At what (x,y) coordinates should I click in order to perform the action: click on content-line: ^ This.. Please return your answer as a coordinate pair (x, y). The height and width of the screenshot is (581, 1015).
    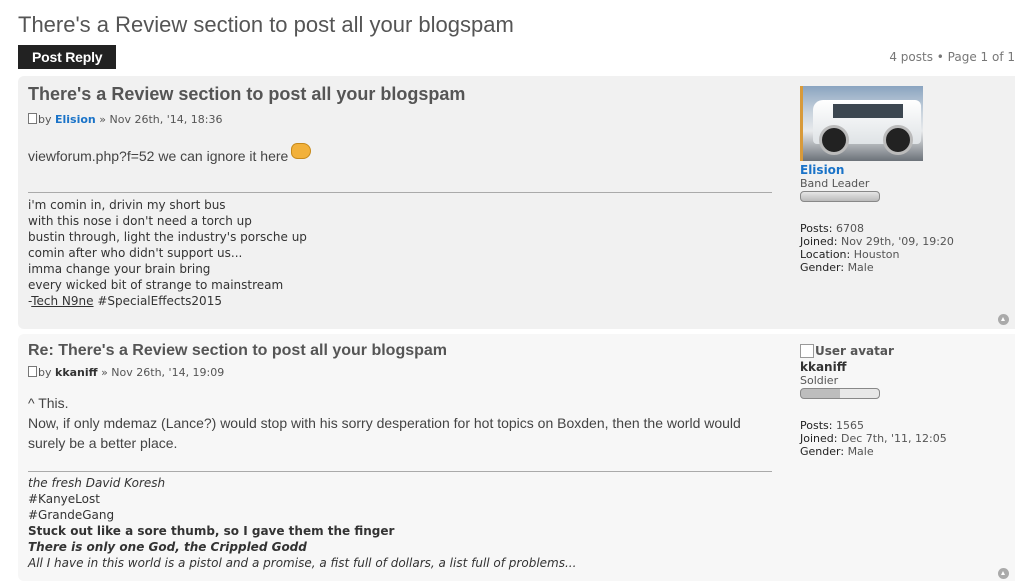
    Looking at the image, I should click on (48, 403).